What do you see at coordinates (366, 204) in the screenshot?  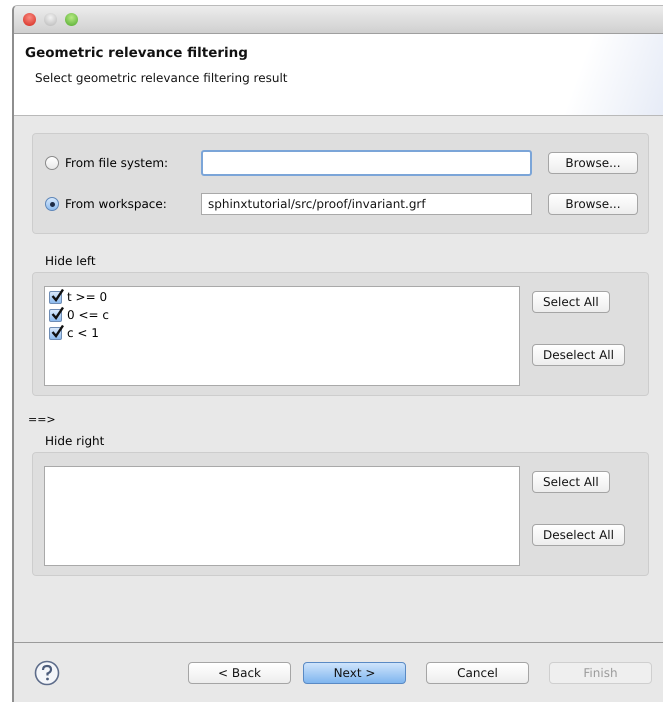 I see `path-field: sphinxtutorial/src/proof/invariant.grf` at bounding box center [366, 204].